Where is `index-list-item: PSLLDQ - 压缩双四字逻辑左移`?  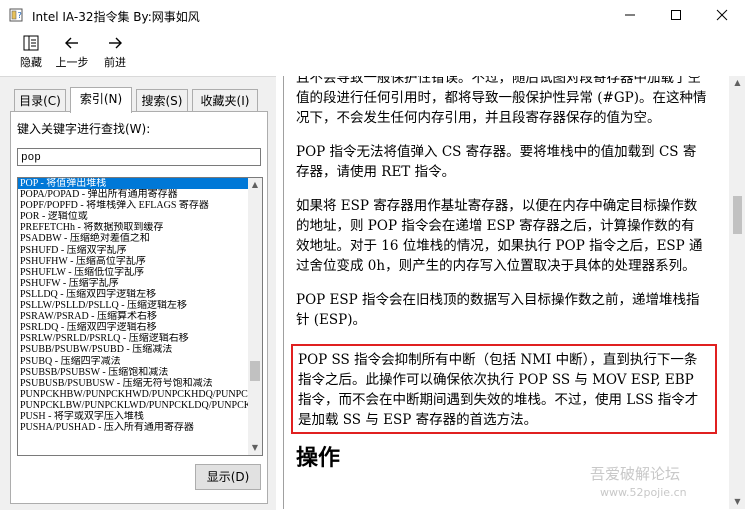 index-list-item: PSLLDQ - 压缩双四字逻辑左移 is located at coordinates (133, 294).